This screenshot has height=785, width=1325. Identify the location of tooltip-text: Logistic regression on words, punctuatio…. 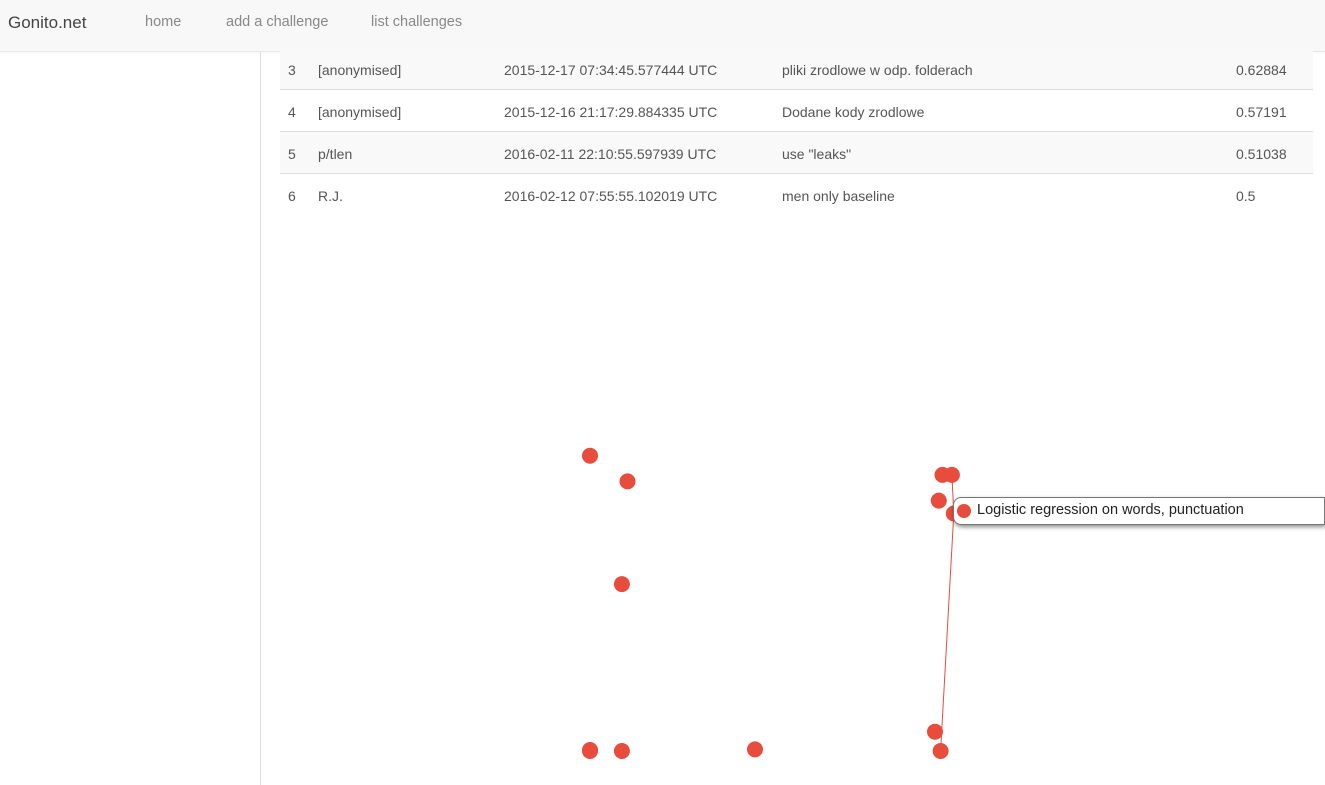
(1110, 510).